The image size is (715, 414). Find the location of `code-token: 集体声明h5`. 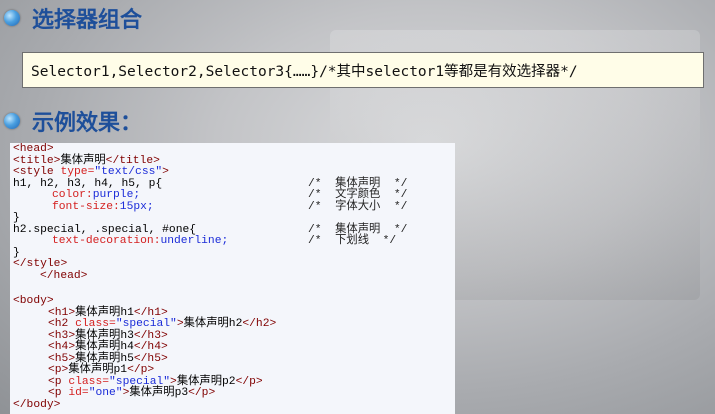

code-token: 集体声明h5 is located at coordinates (104, 358).